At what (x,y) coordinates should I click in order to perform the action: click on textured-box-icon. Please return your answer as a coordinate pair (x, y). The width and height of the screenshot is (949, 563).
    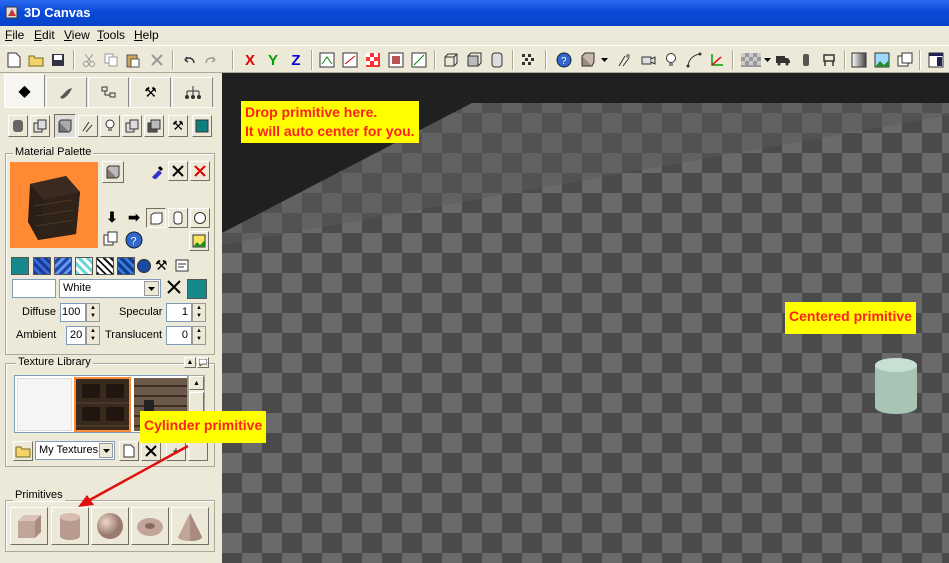
    Looking at the image, I should click on (474, 60).